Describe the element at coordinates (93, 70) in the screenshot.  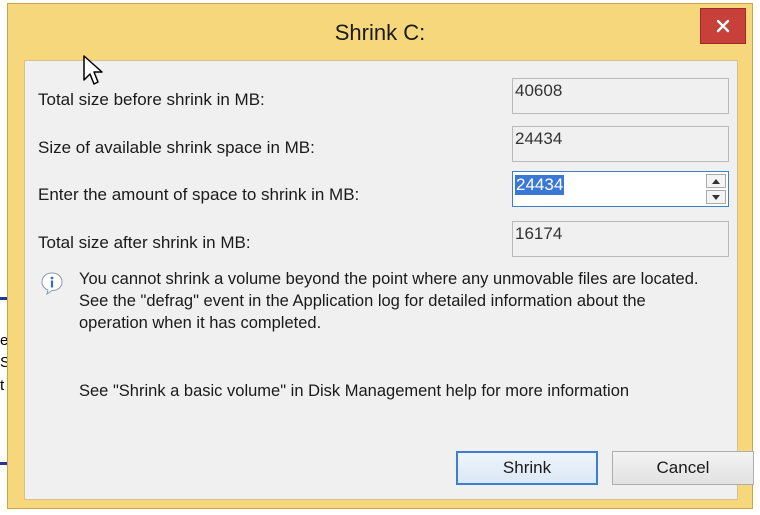
I see `mouse-pointer-icon` at that location.